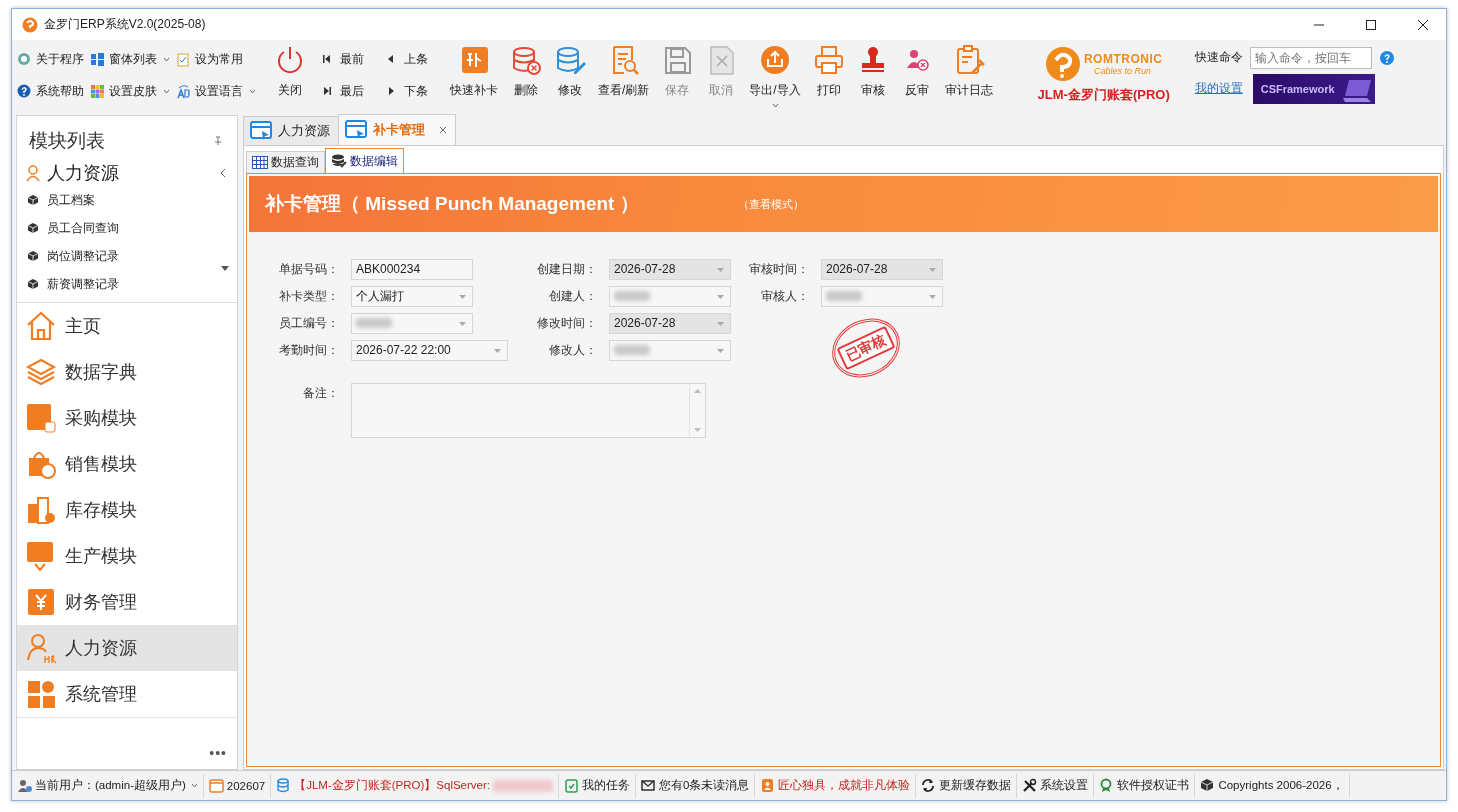 This screenshot has width=1458, height=812. Describe the element at coordinates (216, 785) in the screenshot. I see `calendar-icon` at that location.